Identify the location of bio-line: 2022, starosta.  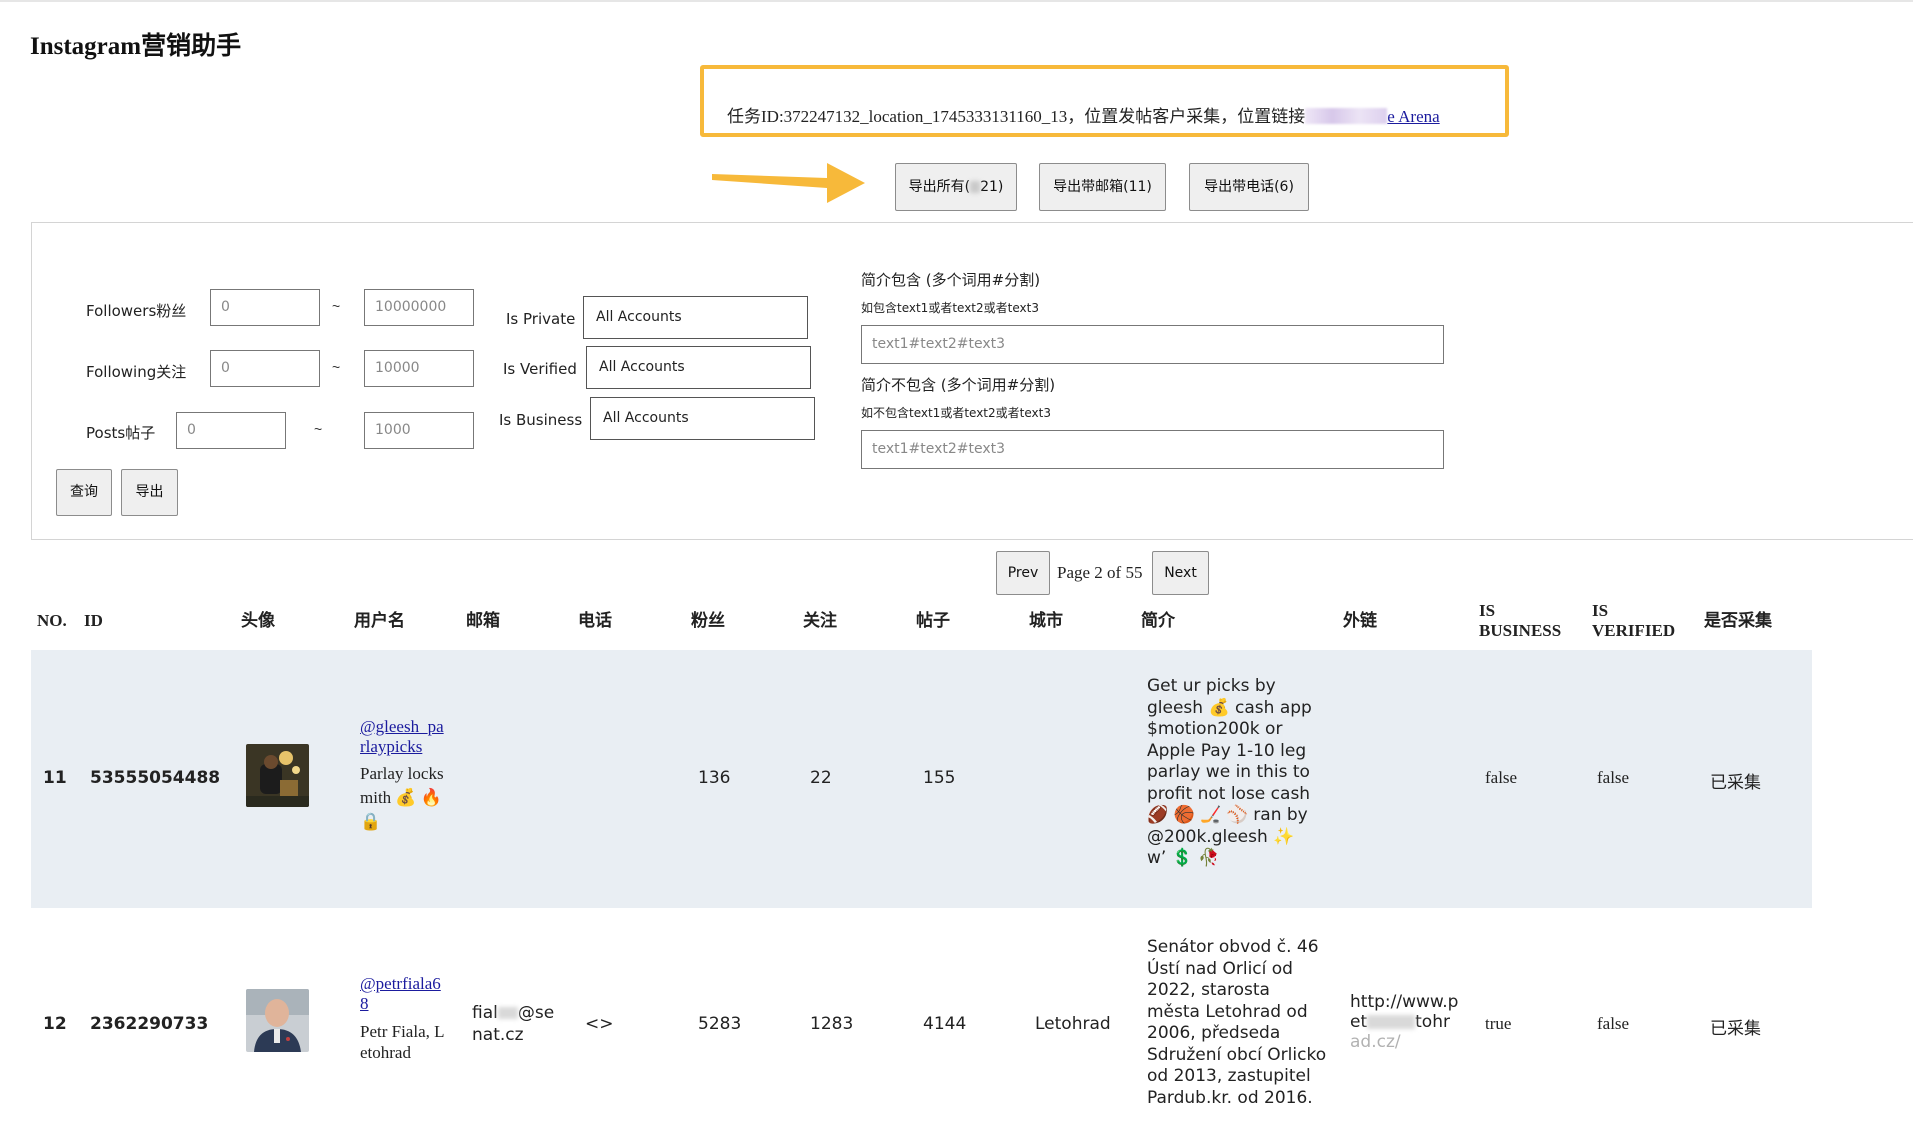
(1208, 990).